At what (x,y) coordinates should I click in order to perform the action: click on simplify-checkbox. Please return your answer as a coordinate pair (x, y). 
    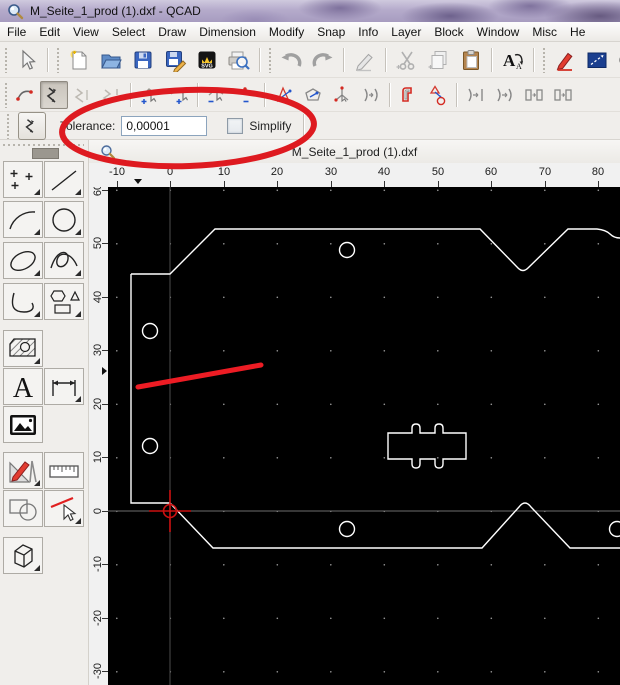
    Looking at the image, I should click on (235, 125).